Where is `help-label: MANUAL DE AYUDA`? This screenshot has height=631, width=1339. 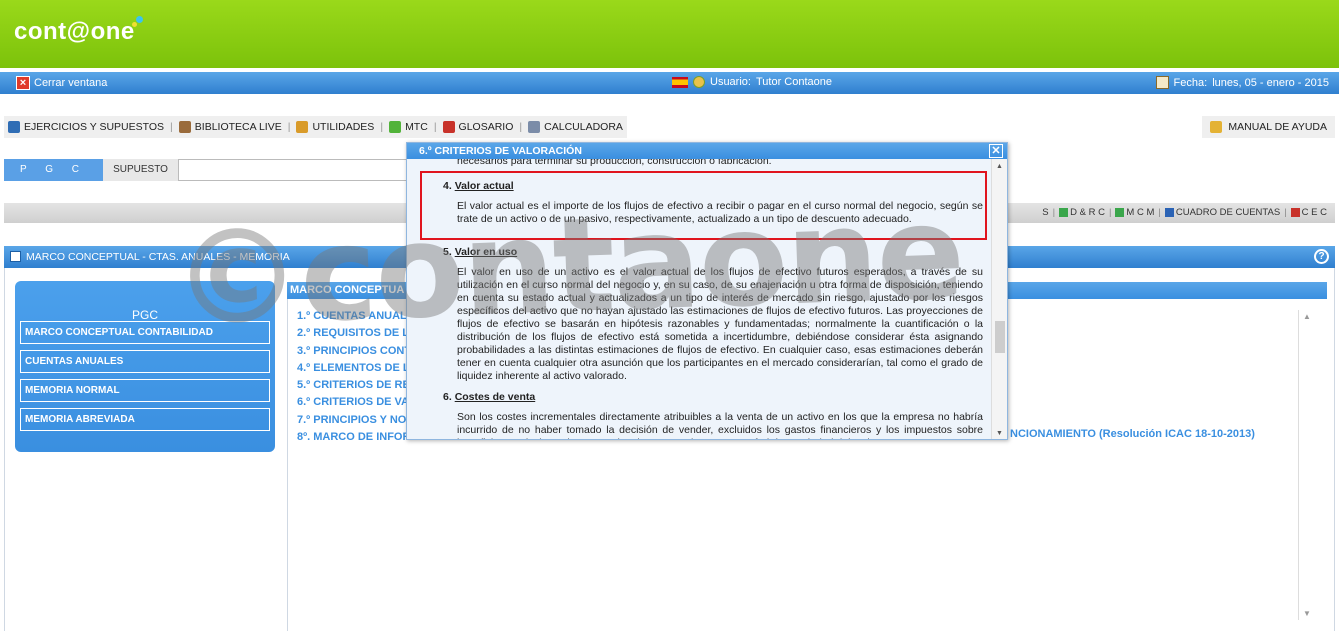
help-label: MANUAL DE AYUDA is located at coordinates (1277, 127).